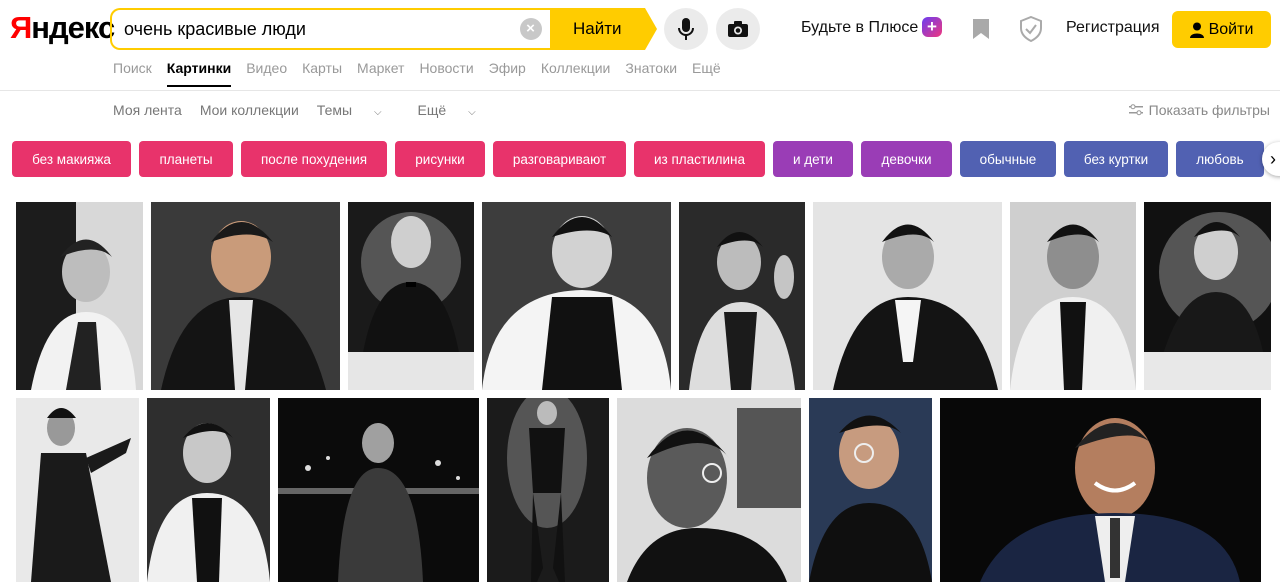 This screenshot has height=588, width=1280. What do you see at coordinates (147, 110) in the screenshot?
I see `my-feed-link: Моя лента` at bounding box center [147, 110].